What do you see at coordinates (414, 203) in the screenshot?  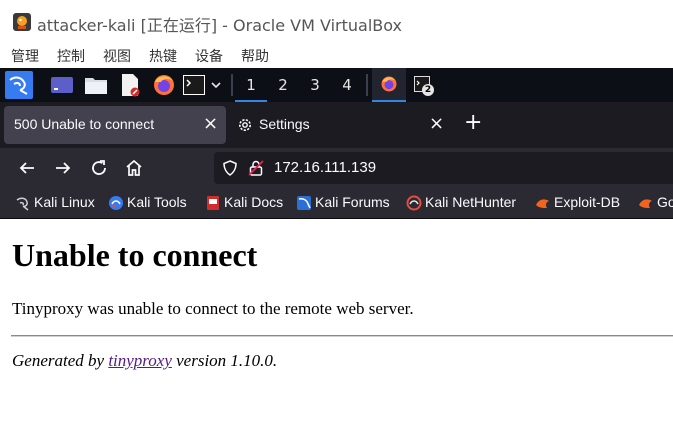 I see `nethunter-icon` at bounding box center [414, 203].